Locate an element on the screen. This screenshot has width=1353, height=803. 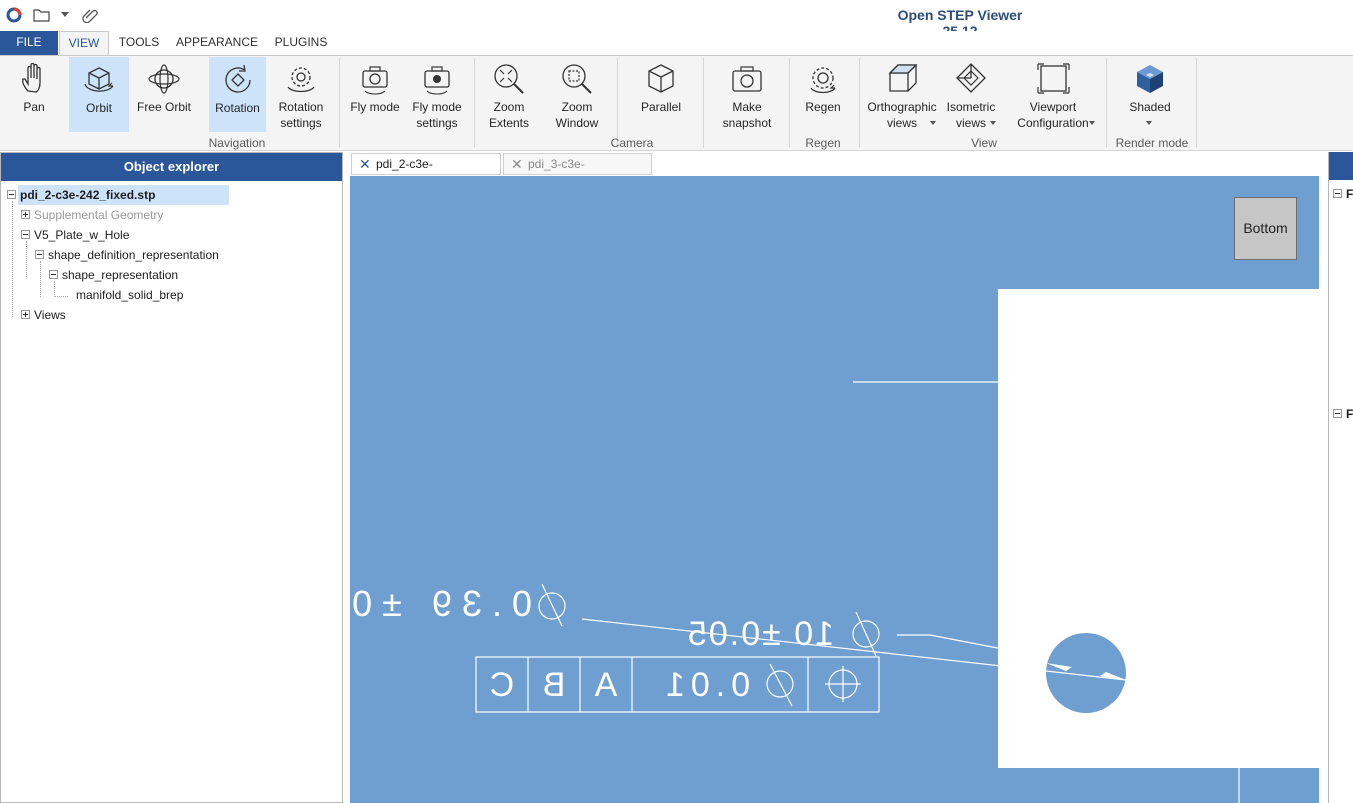
group-label-camera: Camera is located at coordinates (632, 143).